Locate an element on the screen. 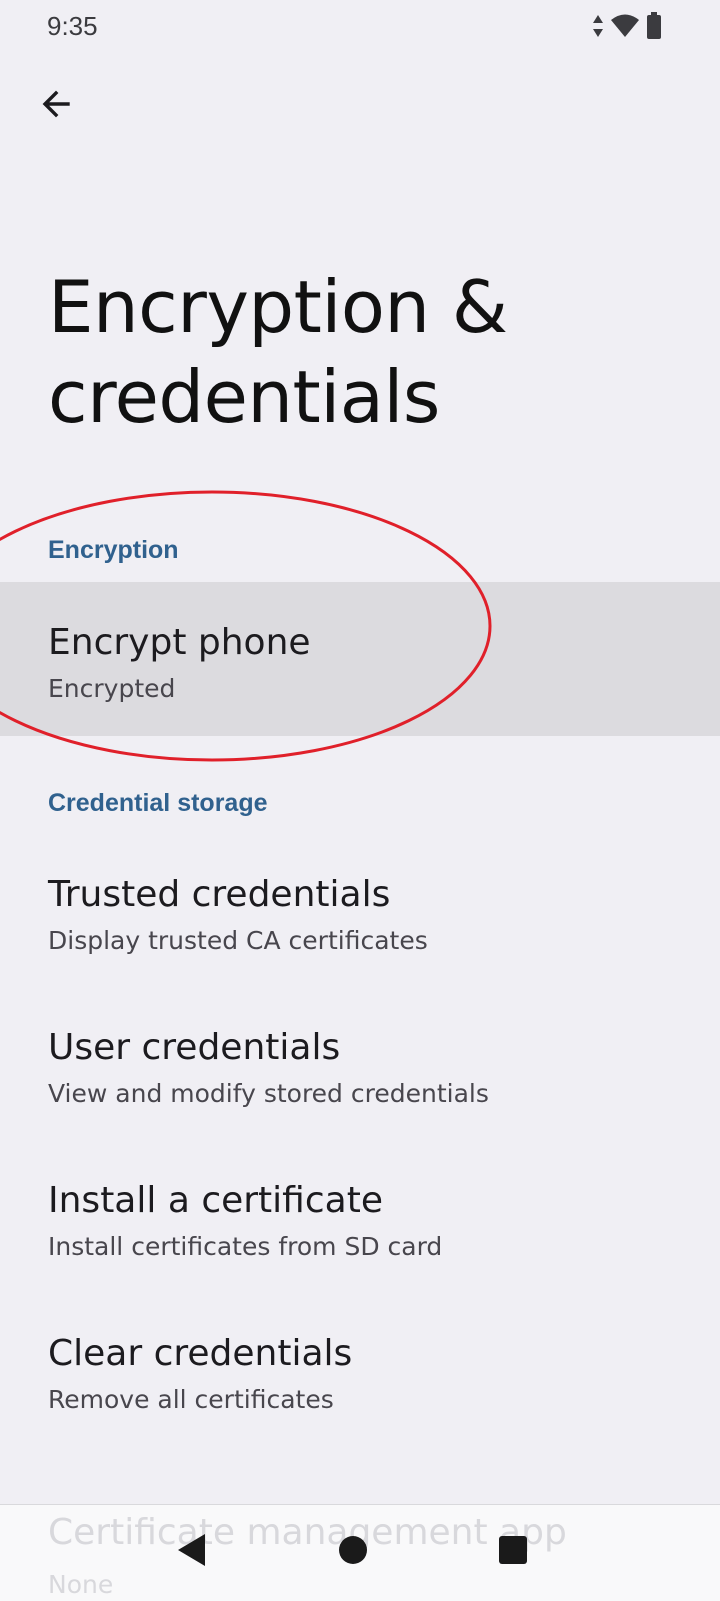  pref-summary: None is located at coordinates (81, 1584).